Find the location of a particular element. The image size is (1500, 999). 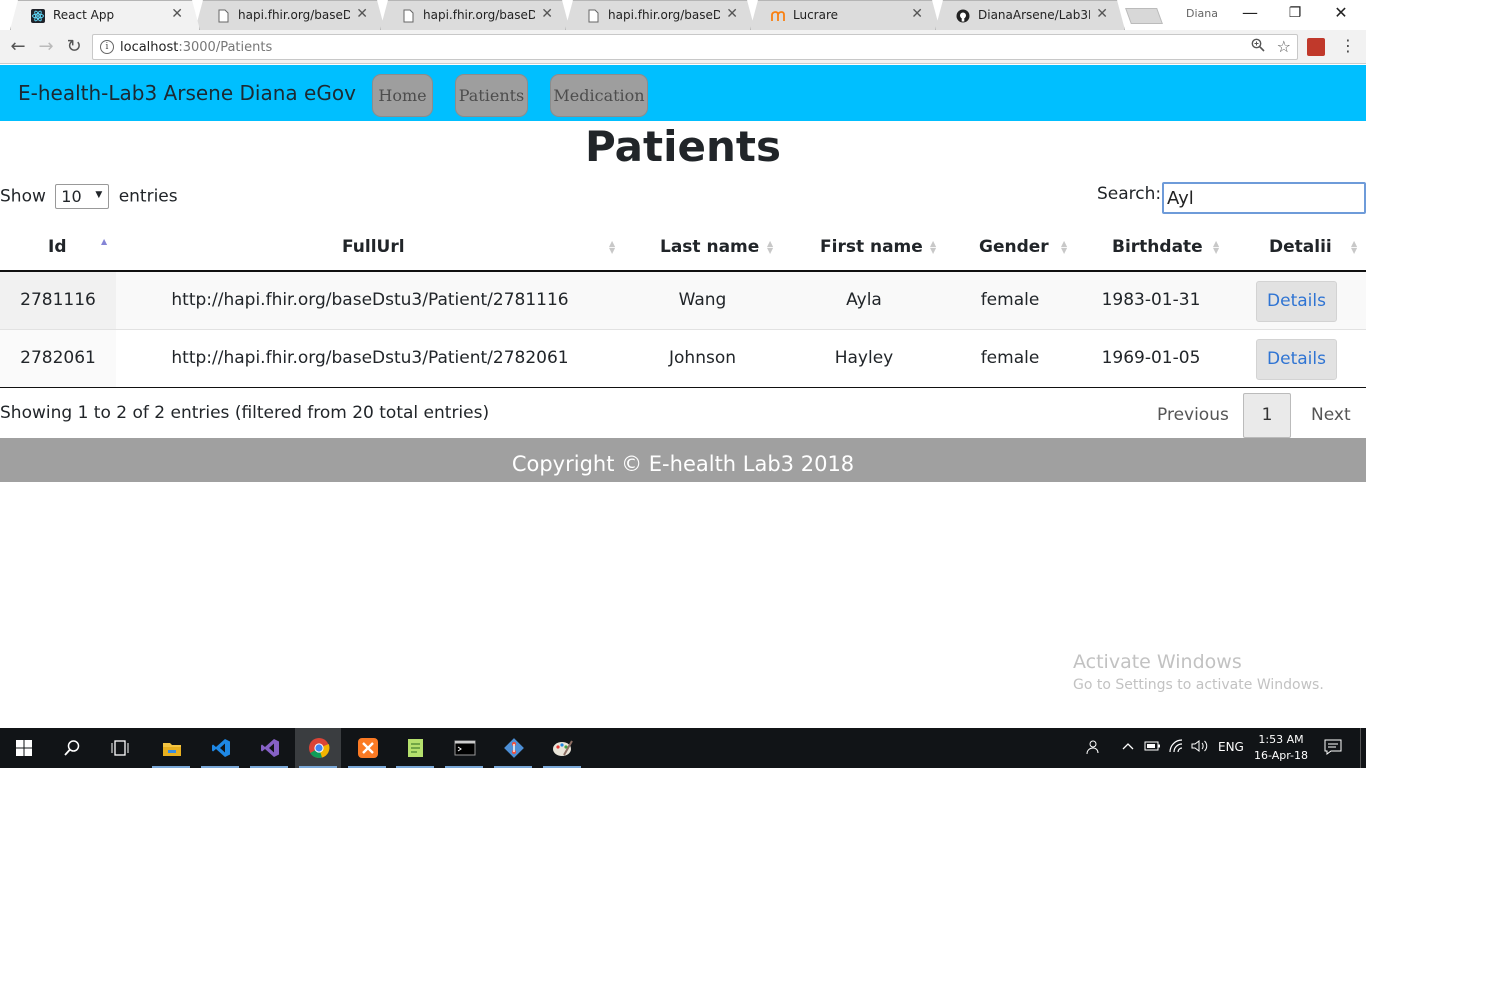

browser-tab-lucrare: Lucrare ✕ is located at coordinates (845, 15).